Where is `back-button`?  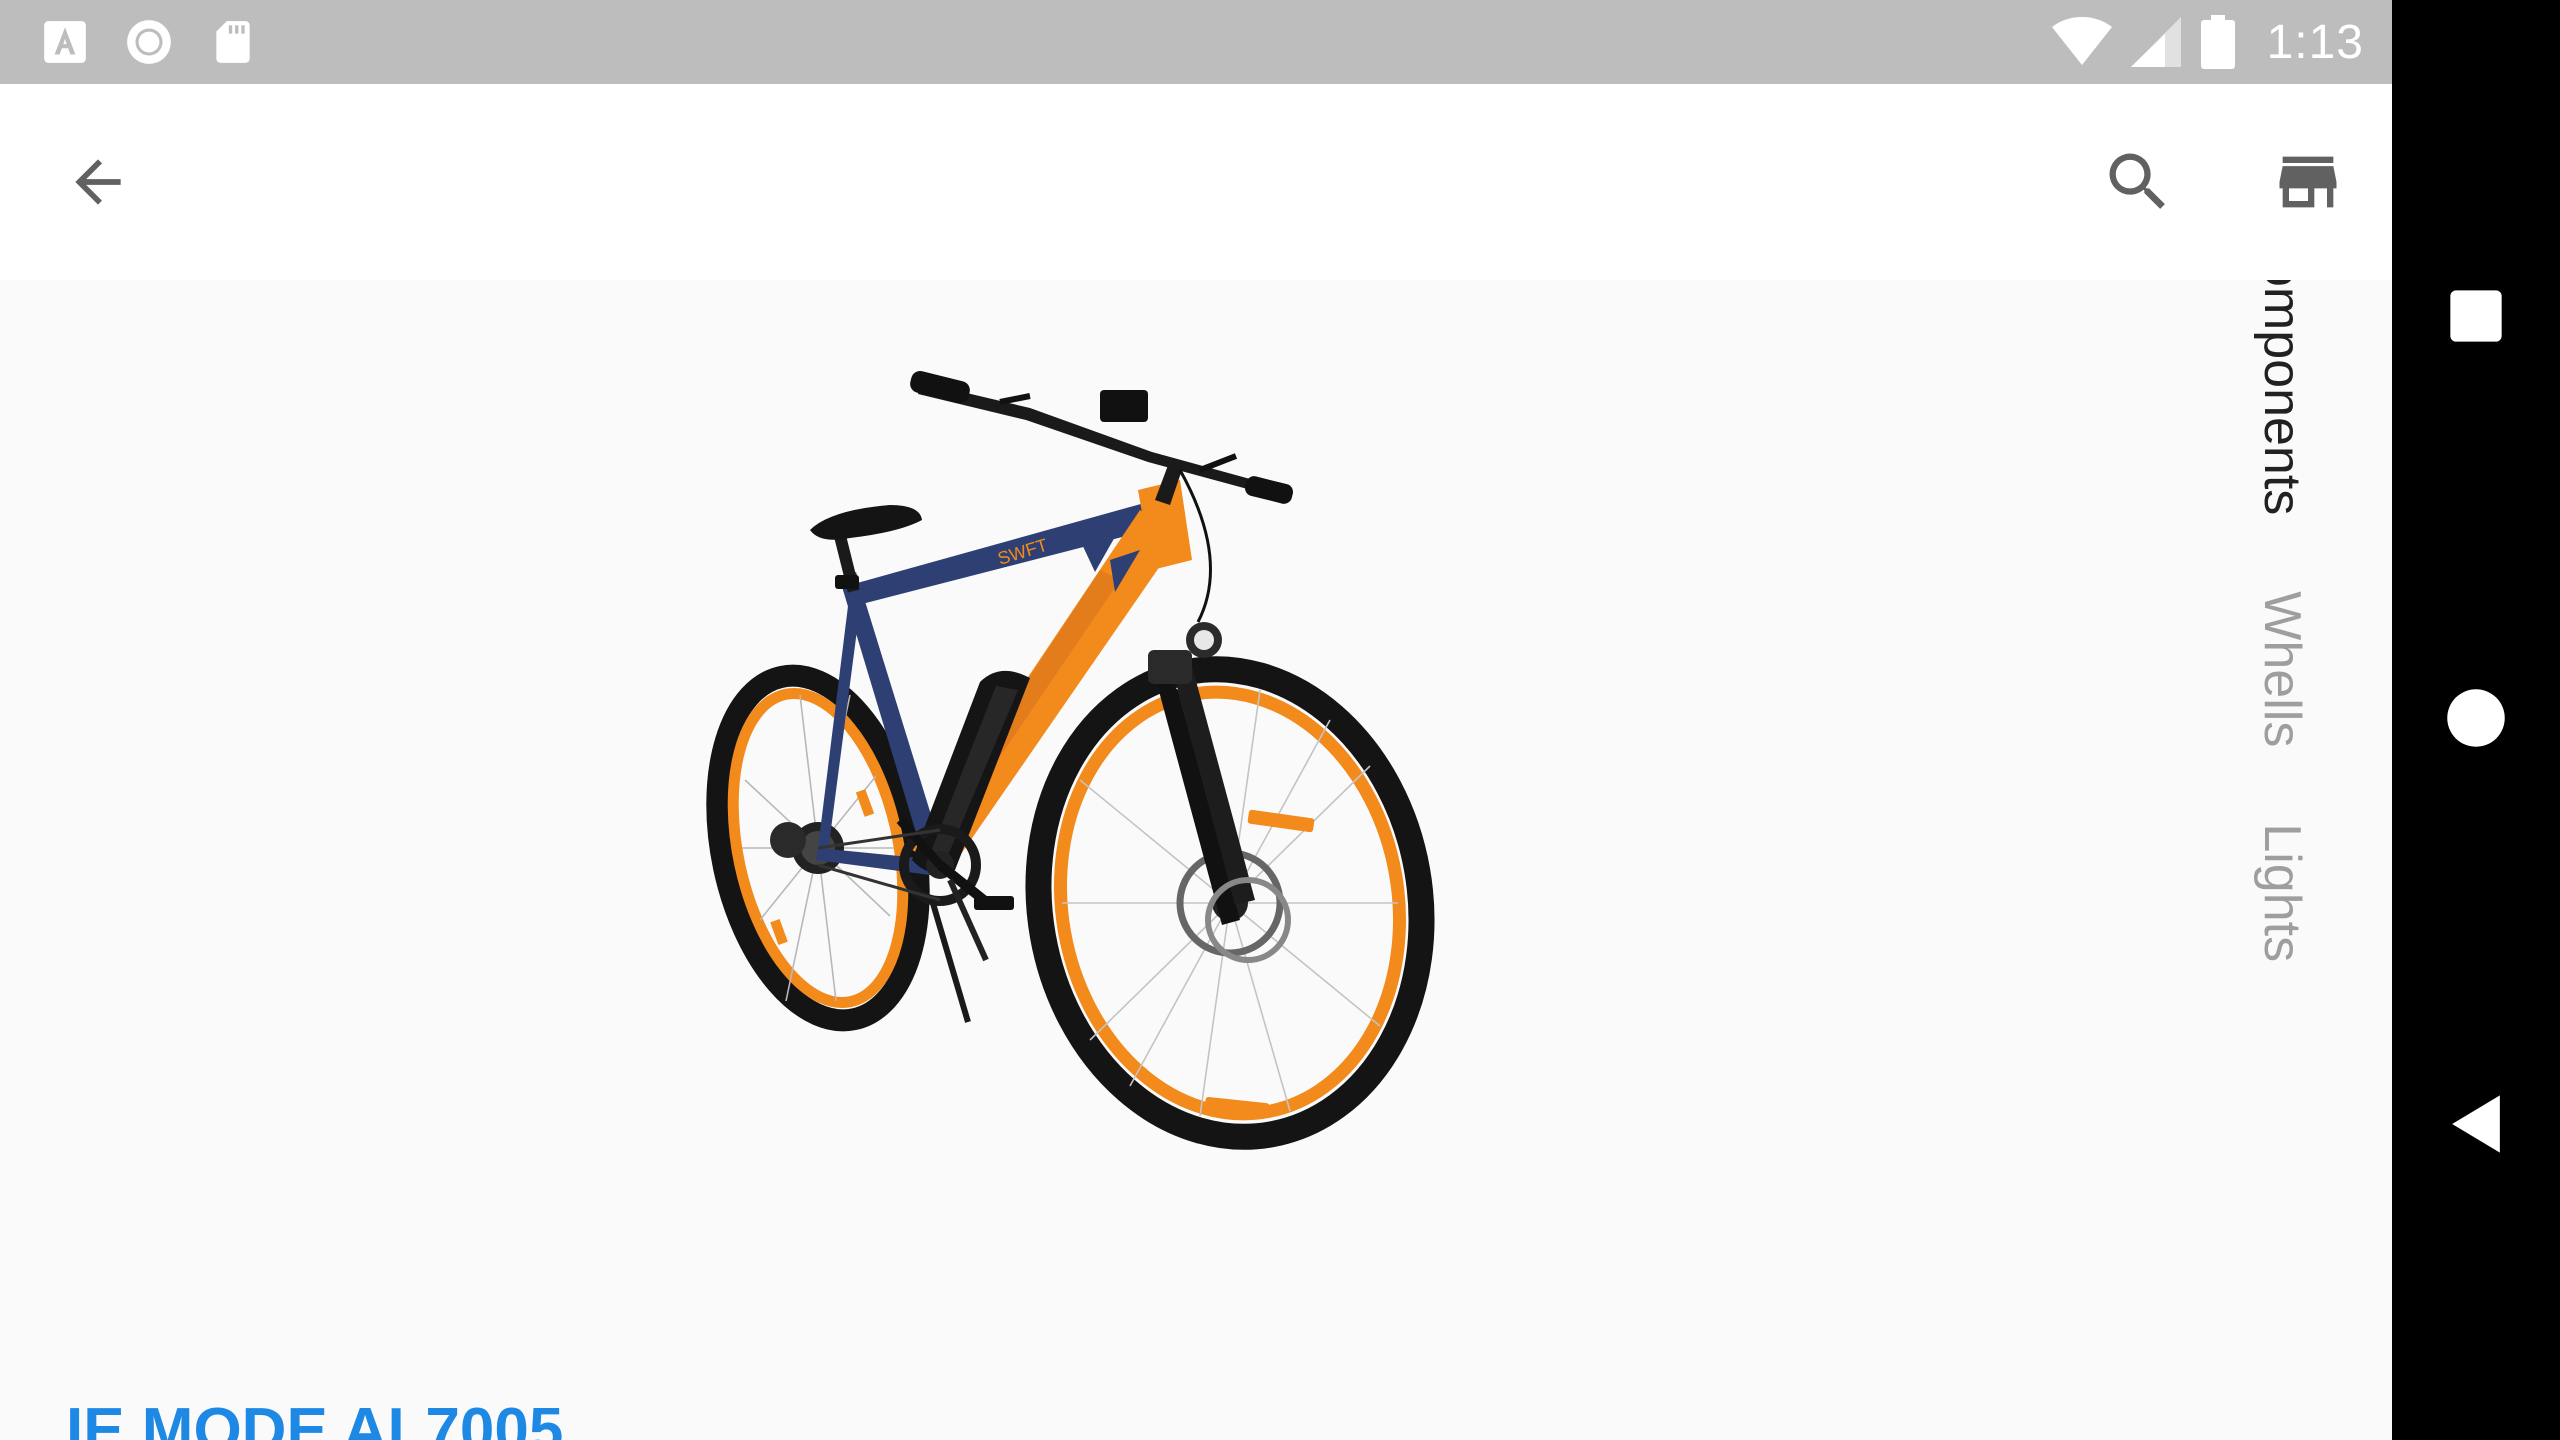
back-button is located at coordinates (98, 182).